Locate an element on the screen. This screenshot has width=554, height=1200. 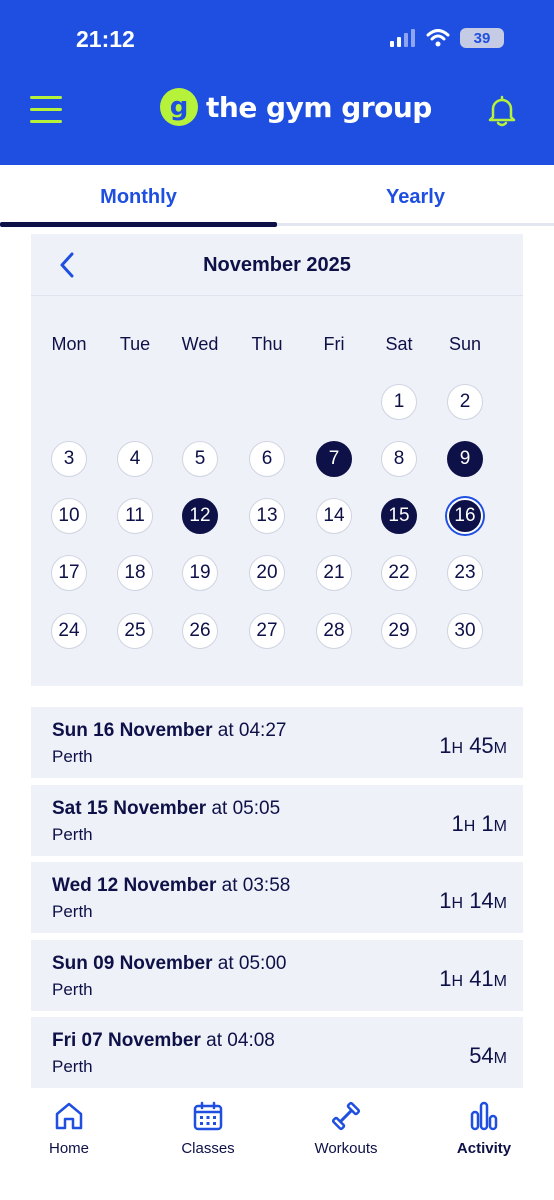
tab-monthly: Monthly is located at coordinates (138, 197).